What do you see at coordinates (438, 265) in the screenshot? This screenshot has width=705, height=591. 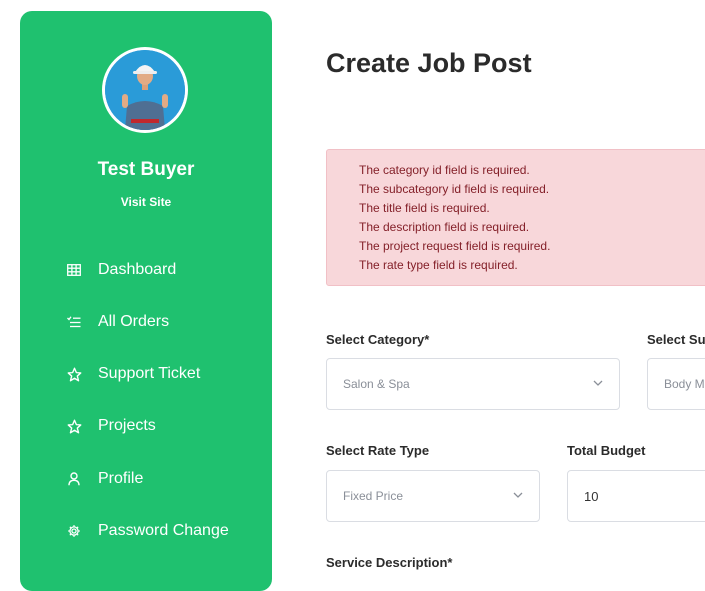 I see `error-message: The rate type field is required.` at bounding box center [438, 265].